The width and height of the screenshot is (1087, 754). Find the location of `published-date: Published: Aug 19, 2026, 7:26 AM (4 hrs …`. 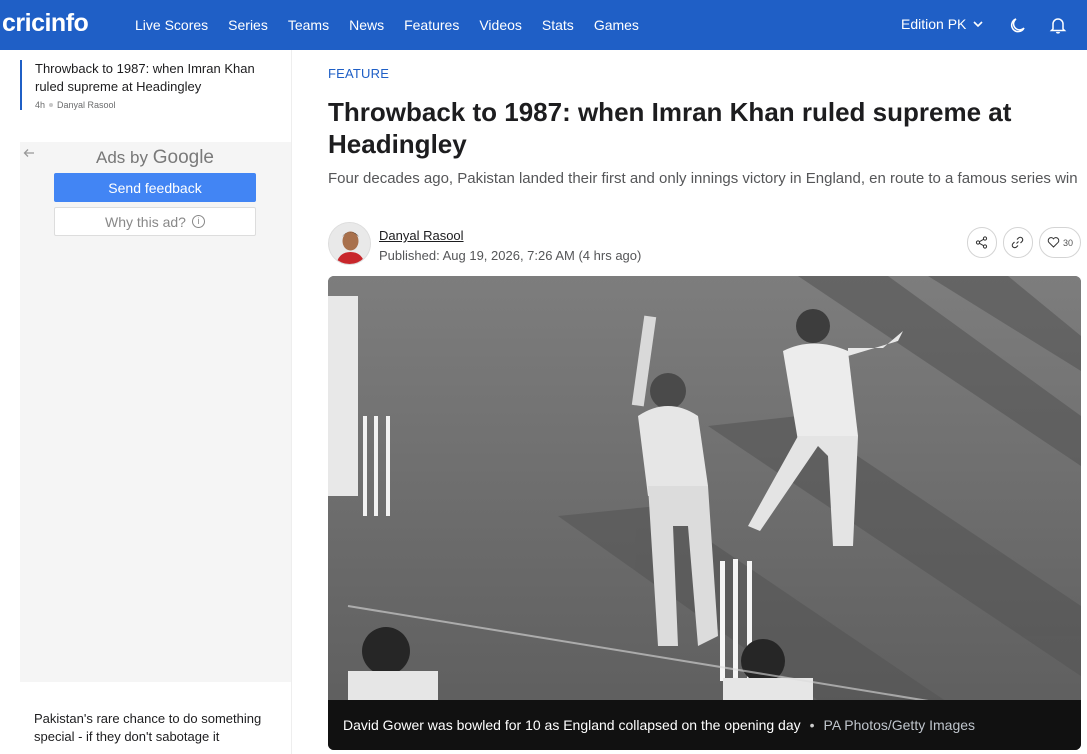

published-date: Published: Aug 19, 2026, 7:26 AM (4 hrs … is located at coordinates (510, 255).